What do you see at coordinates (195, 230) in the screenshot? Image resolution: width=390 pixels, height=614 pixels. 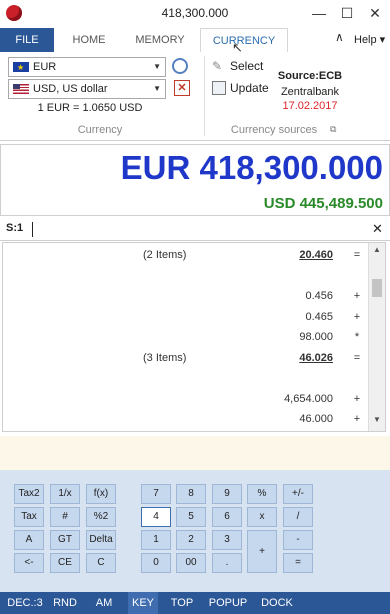 I see `tape-tab-row` at bounding box center [195, 230].